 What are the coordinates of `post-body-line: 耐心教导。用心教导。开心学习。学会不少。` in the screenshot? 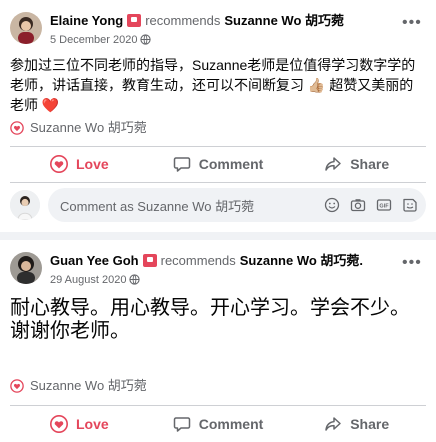 It's located at (210, 308).